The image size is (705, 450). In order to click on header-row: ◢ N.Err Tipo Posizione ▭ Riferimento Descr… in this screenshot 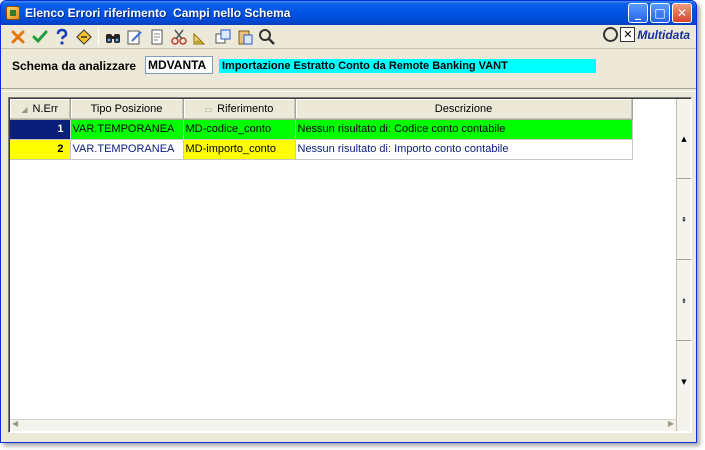, I will do `click(321, 109)`.